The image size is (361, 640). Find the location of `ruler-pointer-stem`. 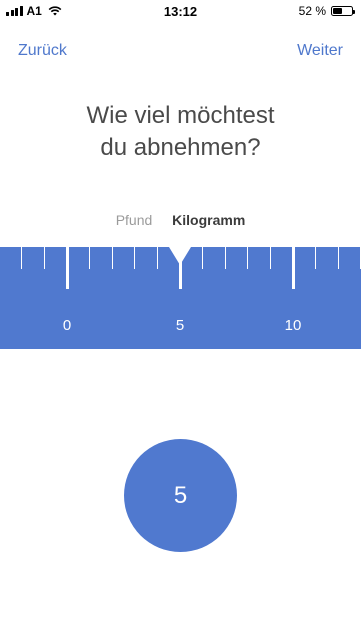

ruler-pointer-stem is located at coordinates (180, 275).